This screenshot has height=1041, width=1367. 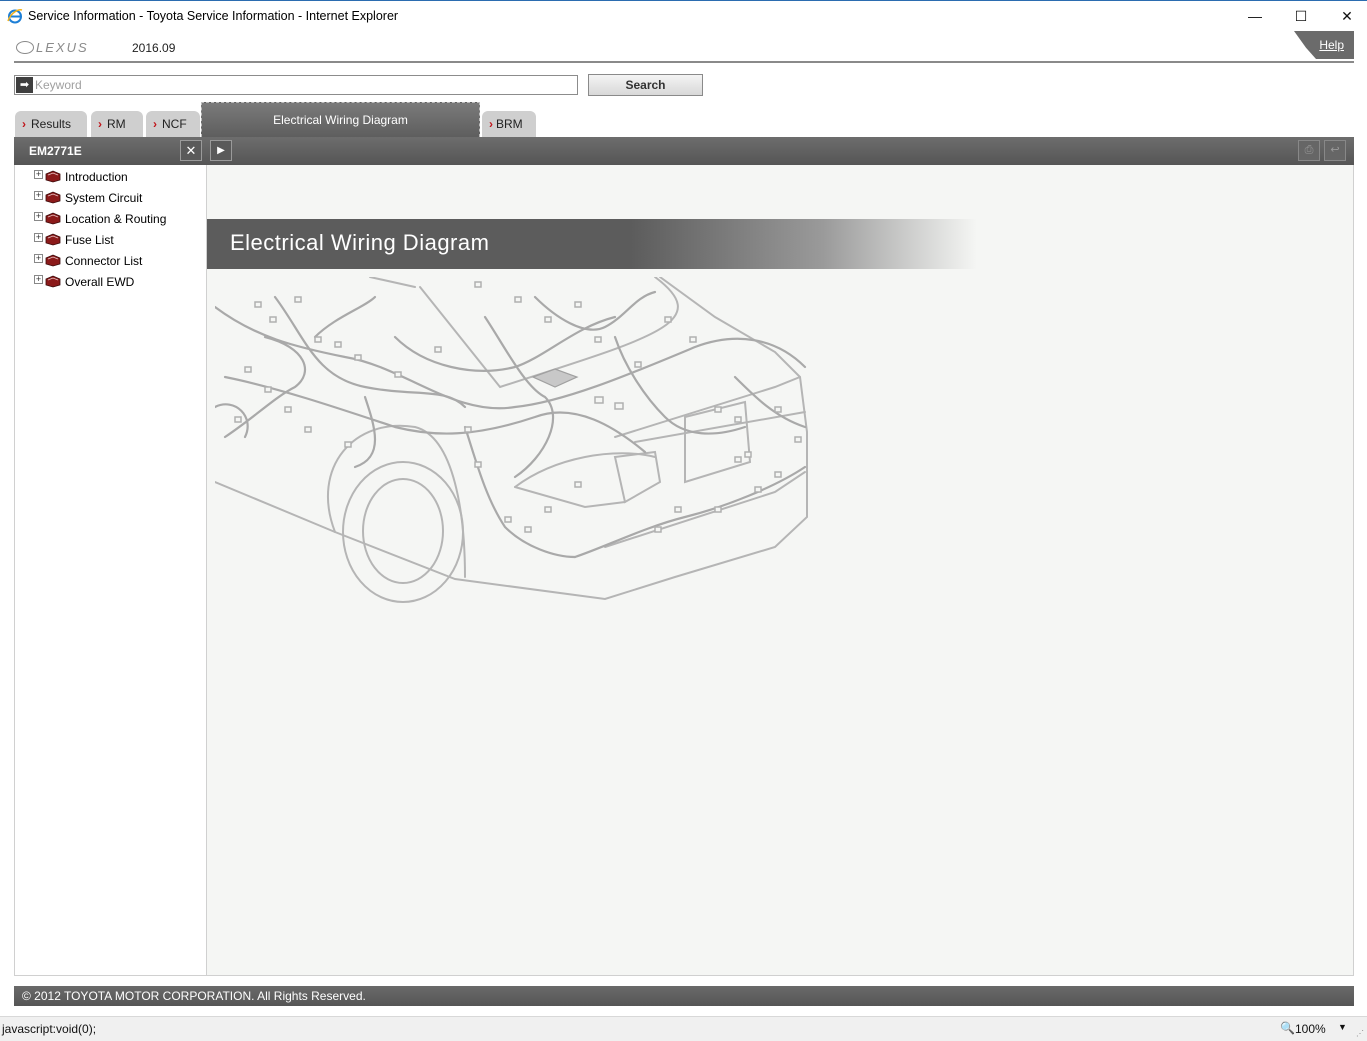 What do you see at coordinates (1309, 150) in the screenshot?
I see `print-button: ⎙` at bounding box center [1309, 150].